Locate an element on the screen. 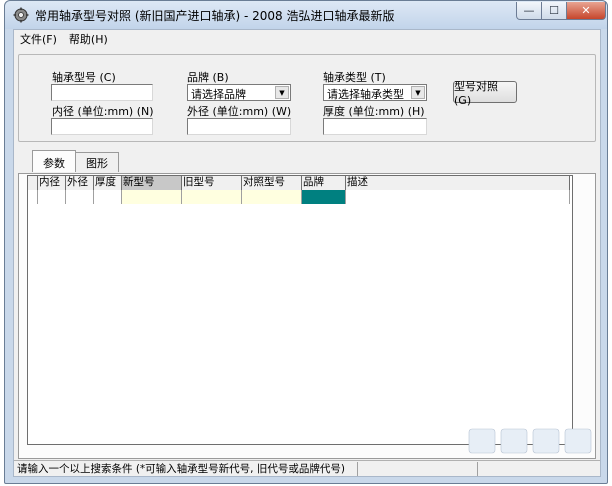  grid-header: 内径 外径 厚度 新型号 旧型号 对照型号 品牌 描述 is located at coordinates (299, 183).